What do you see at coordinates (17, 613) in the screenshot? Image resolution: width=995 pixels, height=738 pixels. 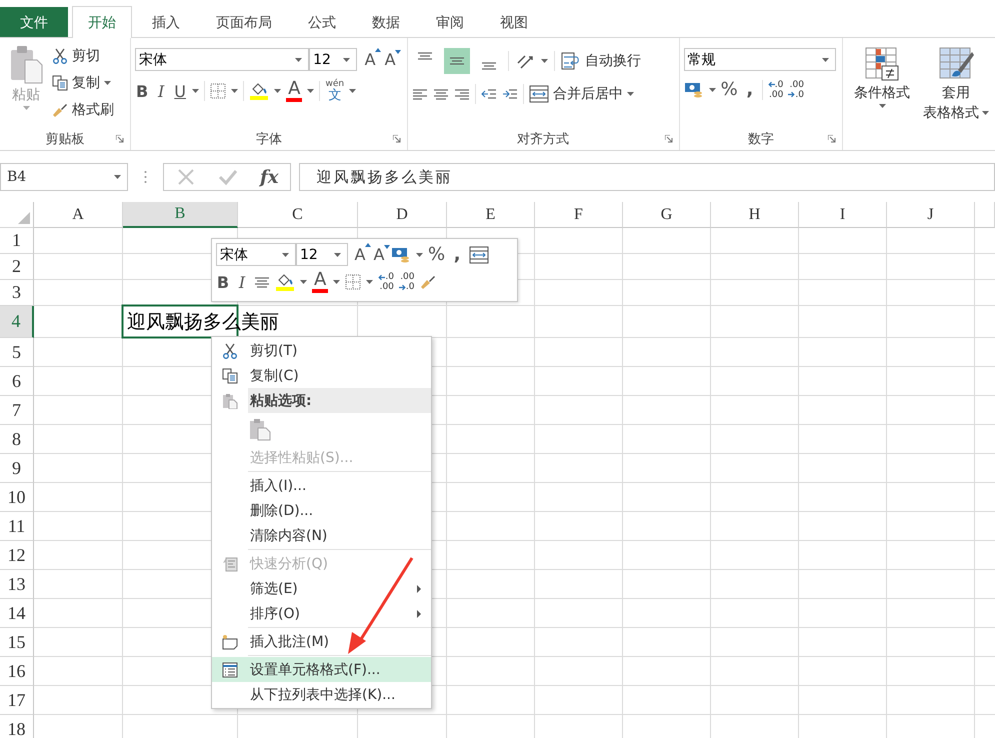 I see `row-header: 14` at bounding box center [17, 613].